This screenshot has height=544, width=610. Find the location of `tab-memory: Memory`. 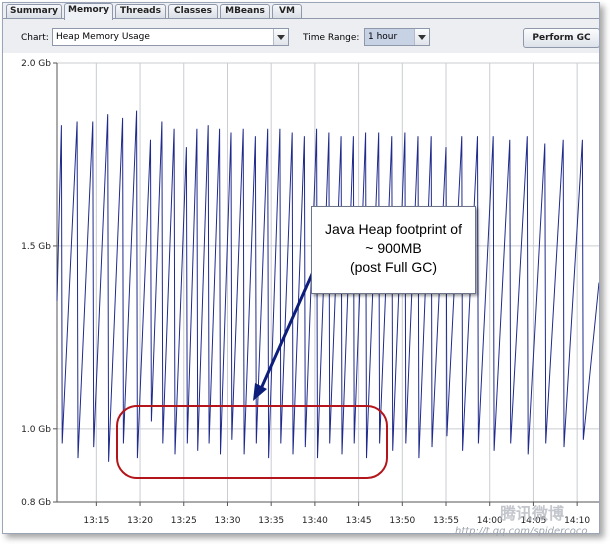

tab-memory: Memory is located at coordinates (88, 11).